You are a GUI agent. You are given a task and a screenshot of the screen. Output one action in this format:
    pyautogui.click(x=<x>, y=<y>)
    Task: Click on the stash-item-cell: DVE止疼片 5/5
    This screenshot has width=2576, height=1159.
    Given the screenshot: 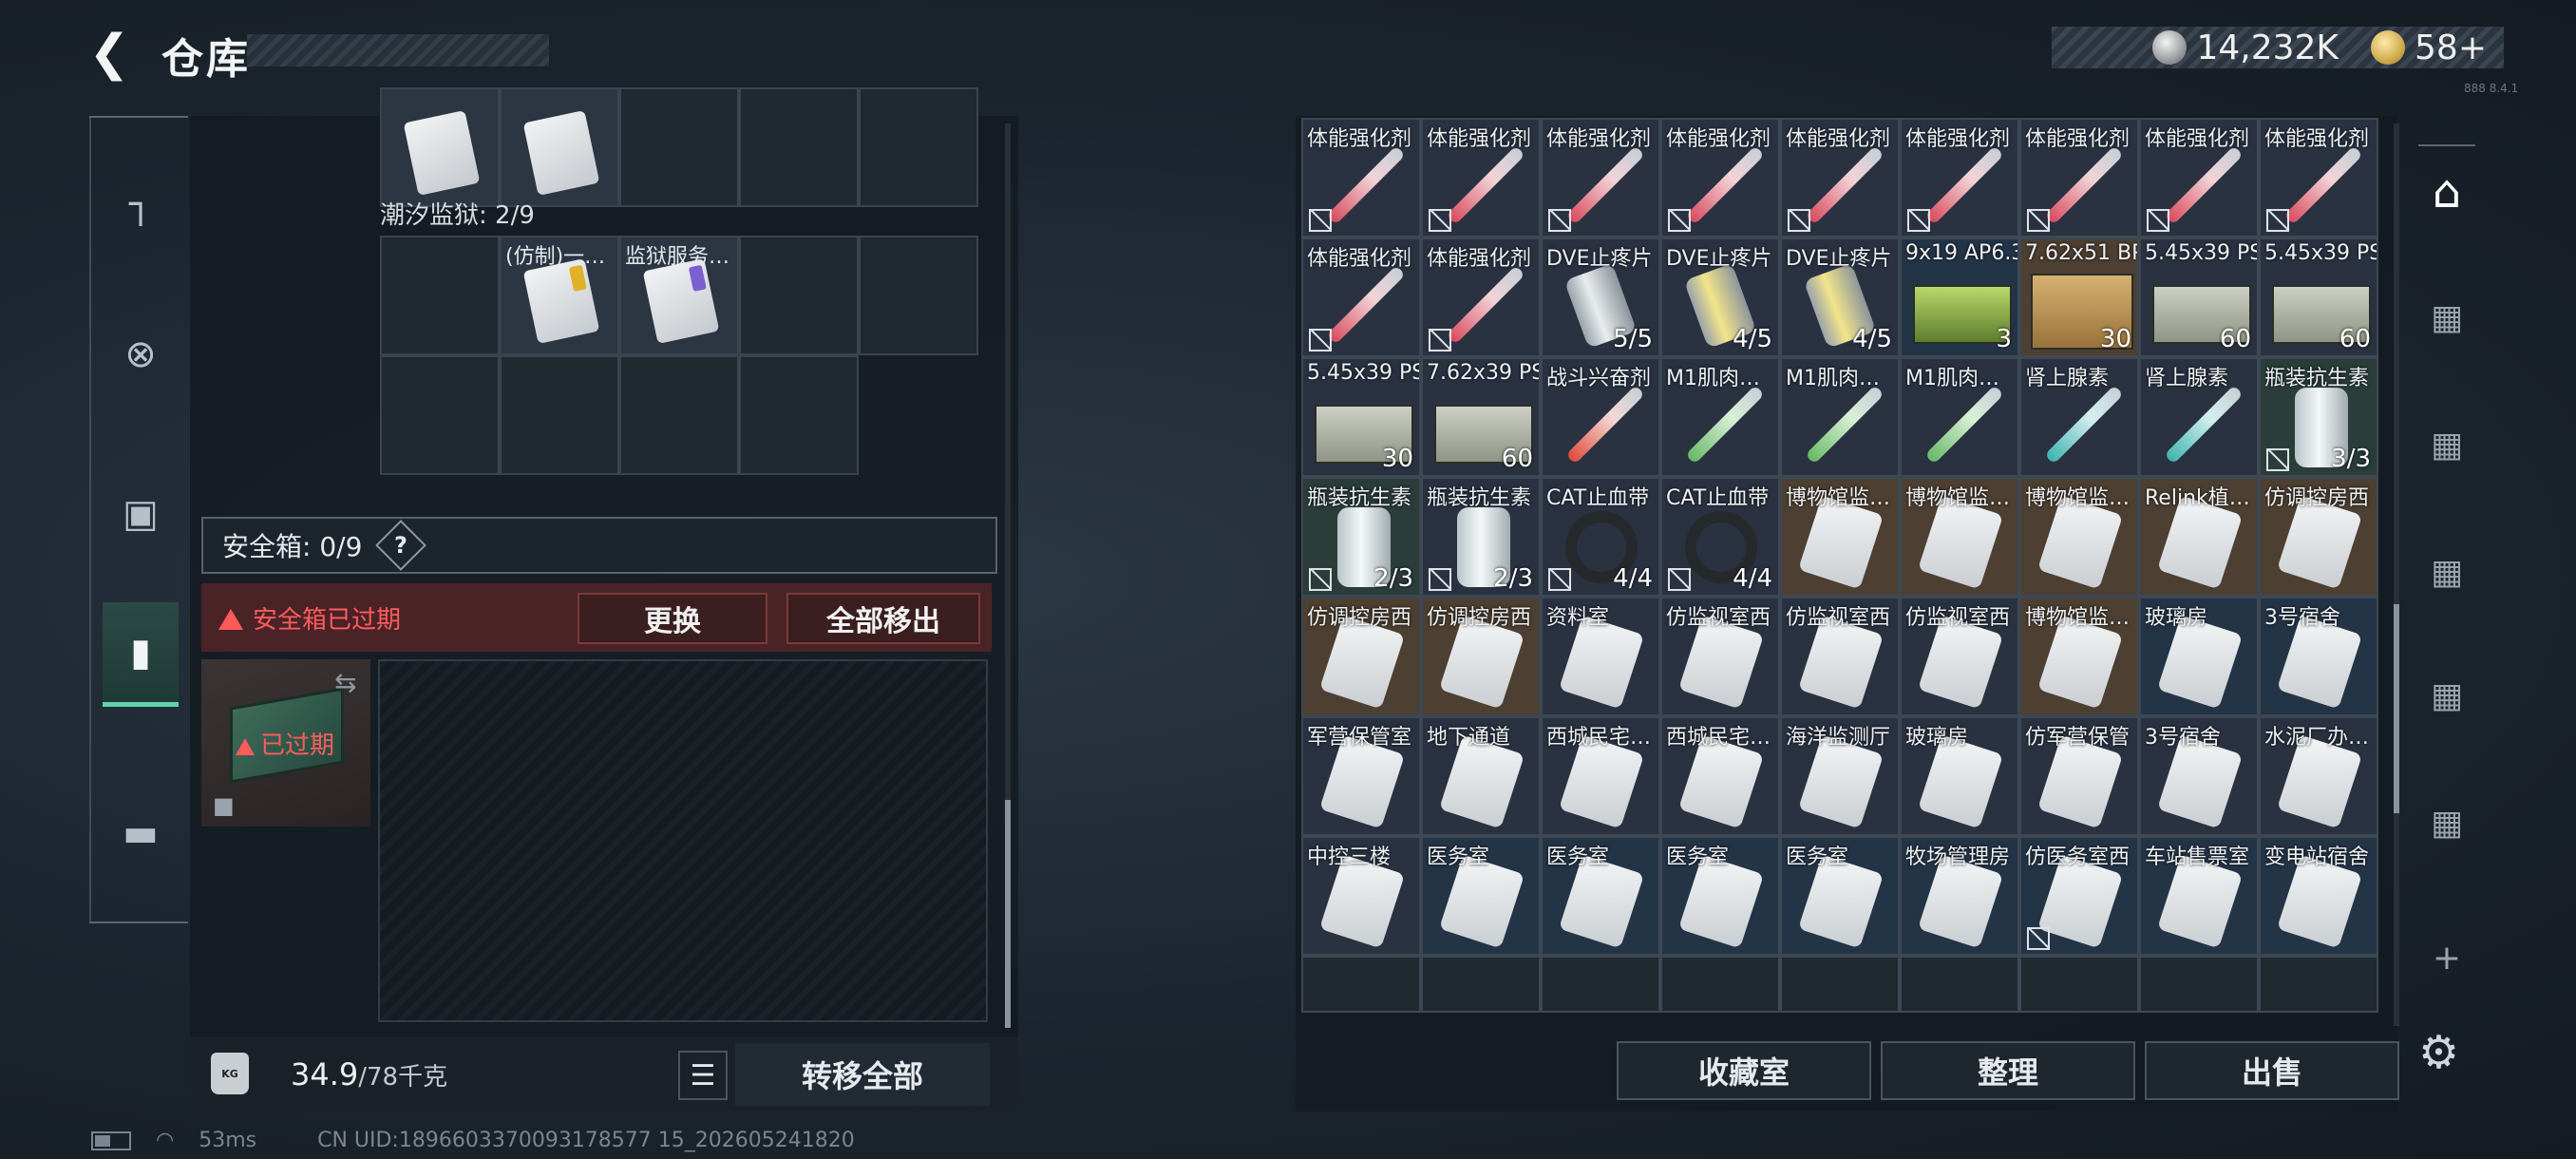 What is the action you would take?
    pyautogui.click(x=1600, y=297)
    